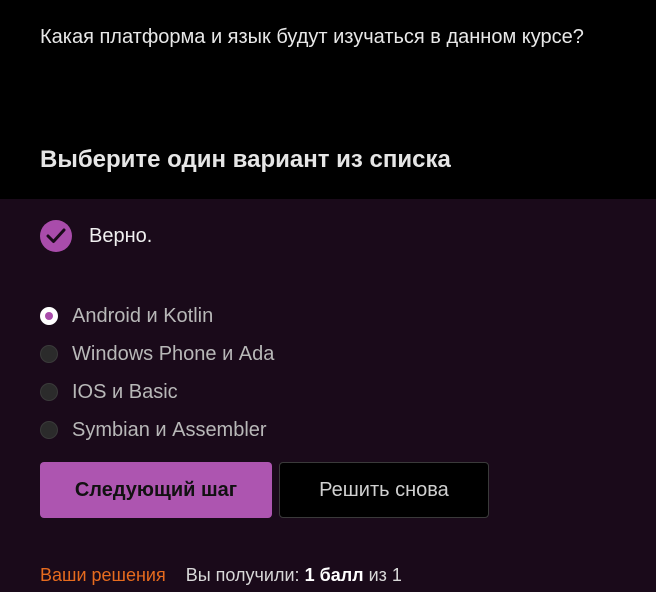 The height and width of the screenshot is (592, 656). Describe the element at coordinates (56, 236) in the screenshot. I see `checkmark-icon` at that location.